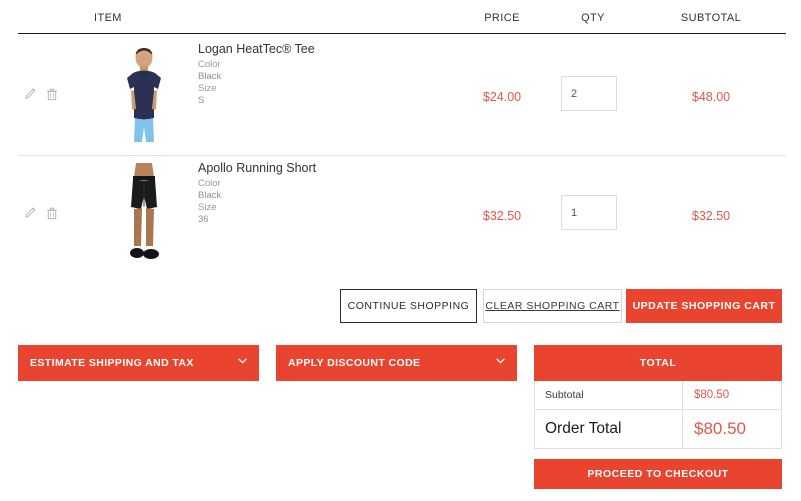 The width and height of the screenshot is (801, 501). Describe the element at coordinates (502, 97) in the screenshot. I see `item-price: $24.00` at that location.